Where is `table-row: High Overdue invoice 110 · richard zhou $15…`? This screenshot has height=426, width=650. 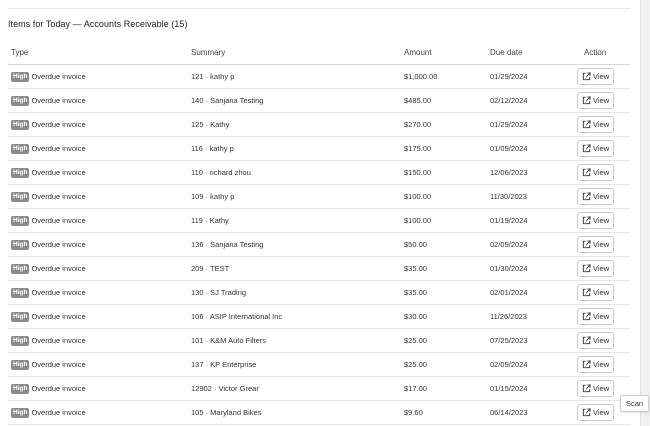 table-row: High Overdue invoice 110 · richard zhou $15… is located at coordinates (319, 173).